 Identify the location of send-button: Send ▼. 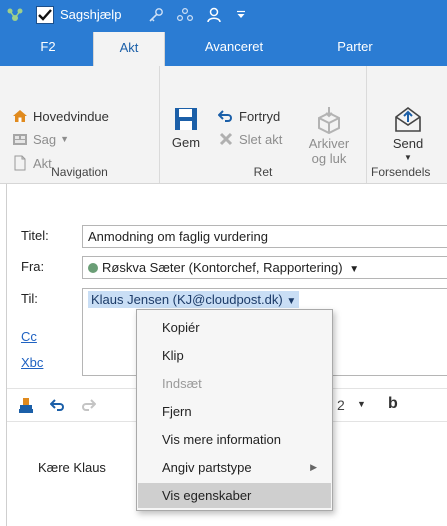
(408, 133).